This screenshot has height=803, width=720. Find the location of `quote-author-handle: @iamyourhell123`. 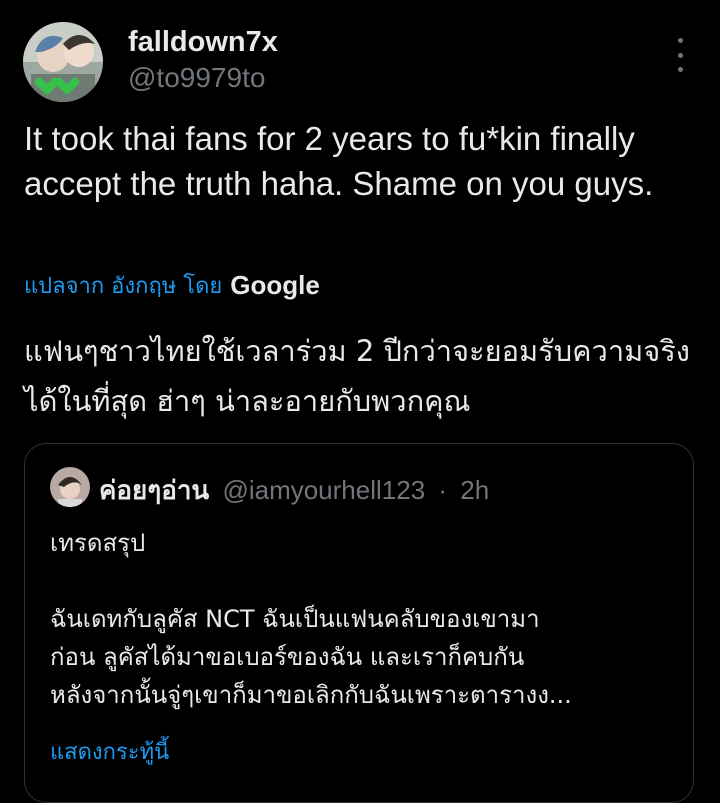

quote-author-handle: @iamyourhell123 is located at coordinates (323, 490).